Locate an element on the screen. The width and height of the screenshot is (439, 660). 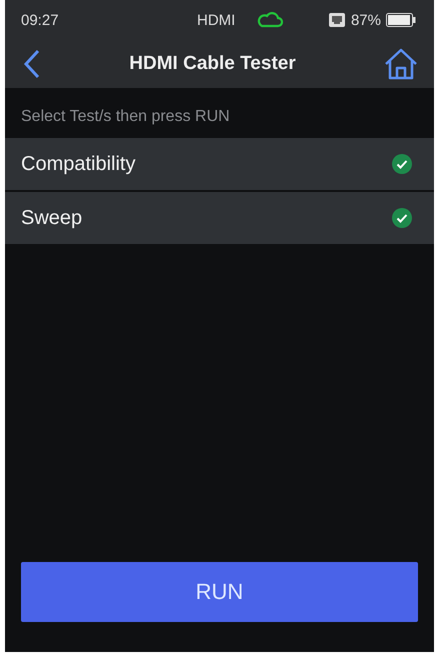
back-button is located at coordinates (32, 64).